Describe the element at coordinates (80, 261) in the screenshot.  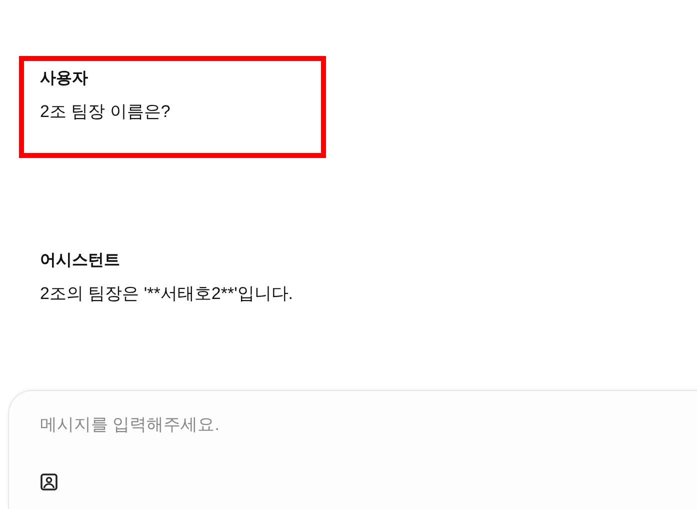
I see `sender-label: 어시스턴트` at that location.